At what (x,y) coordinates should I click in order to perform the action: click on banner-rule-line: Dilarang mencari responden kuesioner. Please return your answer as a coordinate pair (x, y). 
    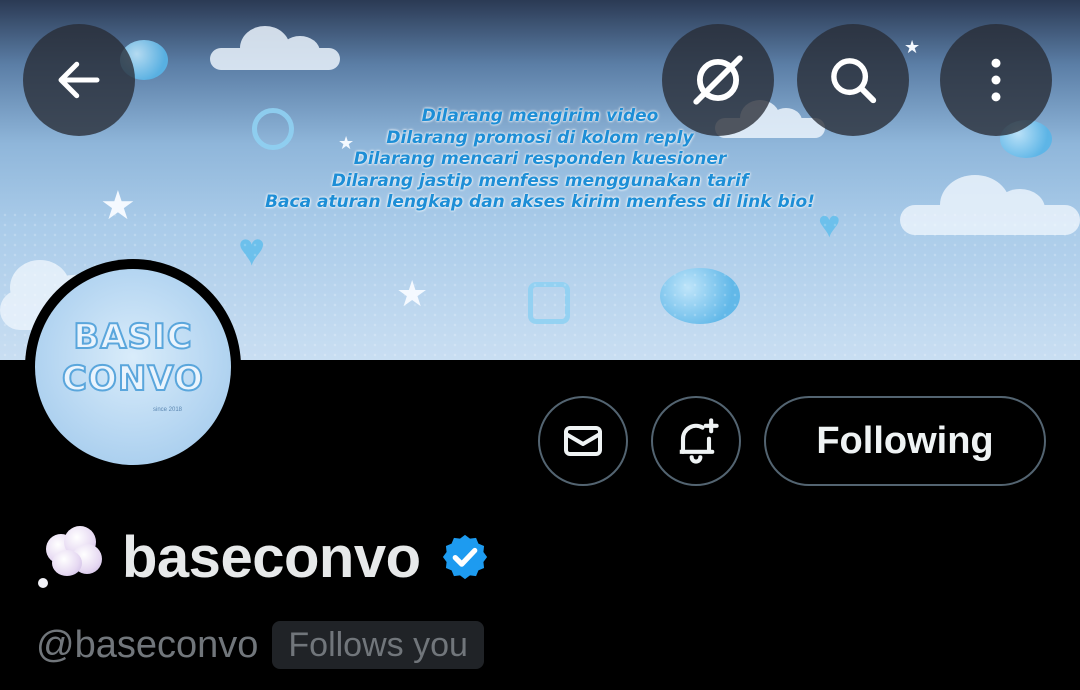
    Looking at the image, I should click on (540, 159).